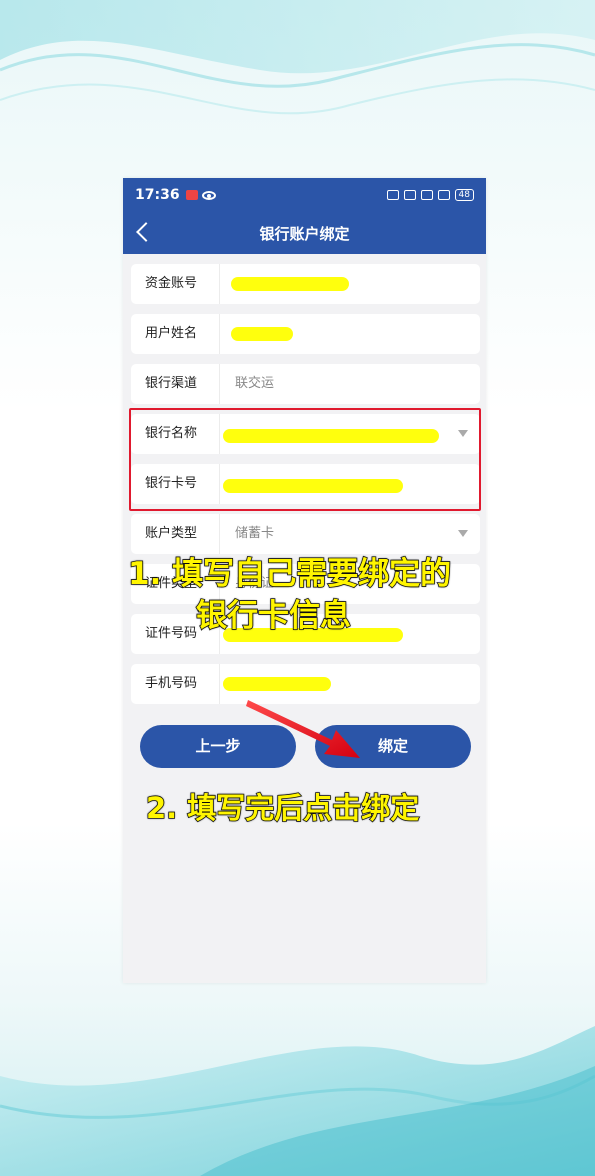  Describe the element at coordinates (171, 383) in the screenshot. I see `field-label: 银行渠道` at that location.